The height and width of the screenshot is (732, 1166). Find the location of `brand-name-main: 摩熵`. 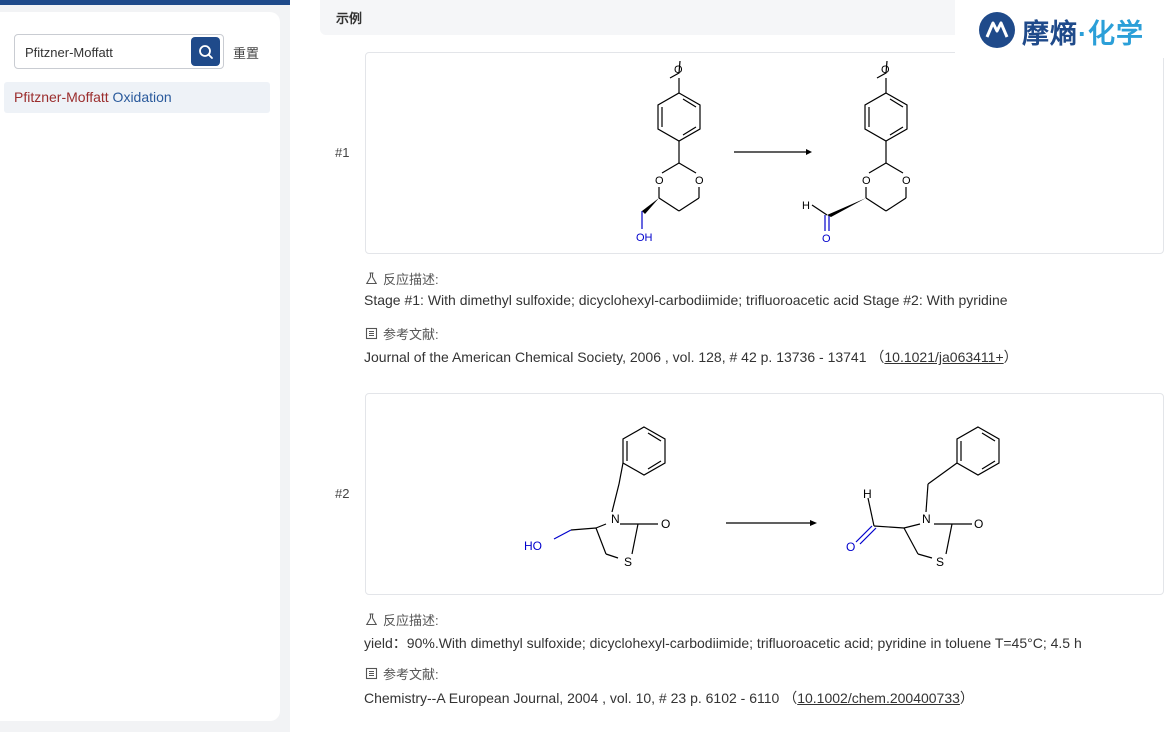

brand-name-main: 摩熵 is located at coordinates (1050, 34).